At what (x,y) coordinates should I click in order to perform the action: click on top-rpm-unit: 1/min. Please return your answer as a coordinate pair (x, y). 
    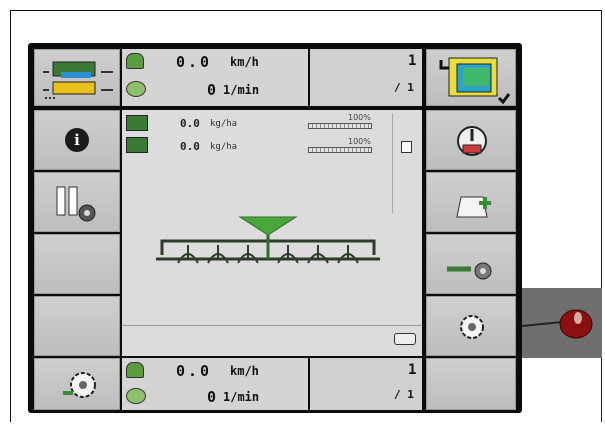
    Looking at the image, I should click on (241, 90).